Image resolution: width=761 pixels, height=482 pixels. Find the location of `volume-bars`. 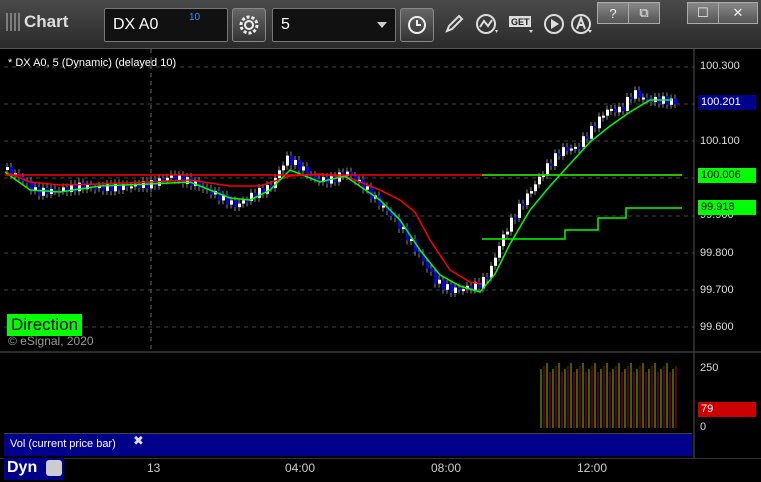

volume-bars is located at coordinates (608, 395).